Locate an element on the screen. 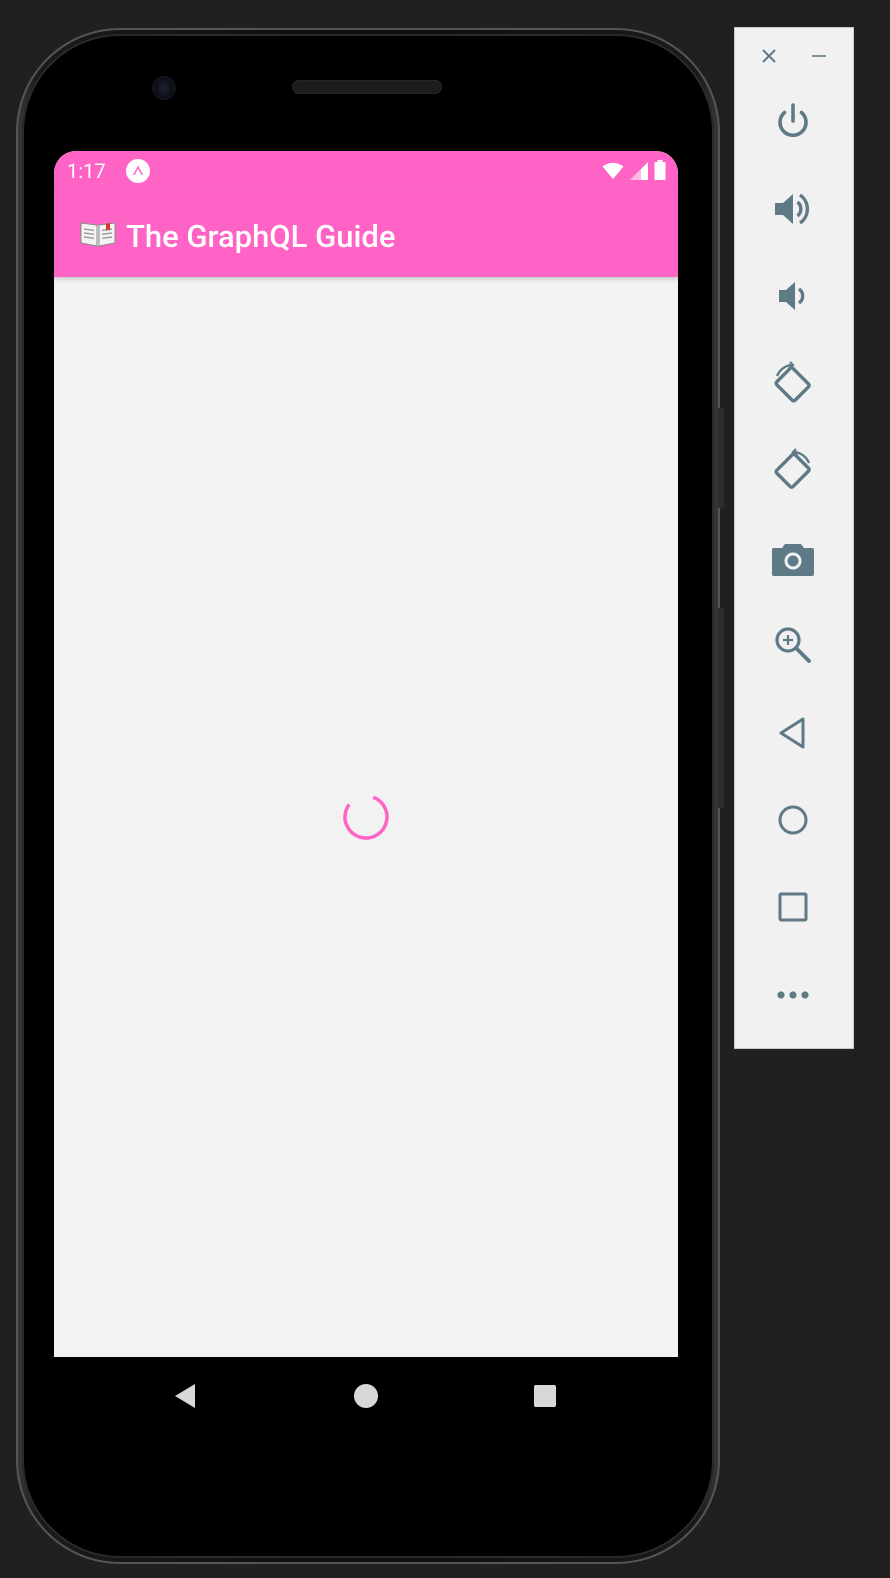  app-bar: The GraphQL Guide is located at coordinates (366, 234).